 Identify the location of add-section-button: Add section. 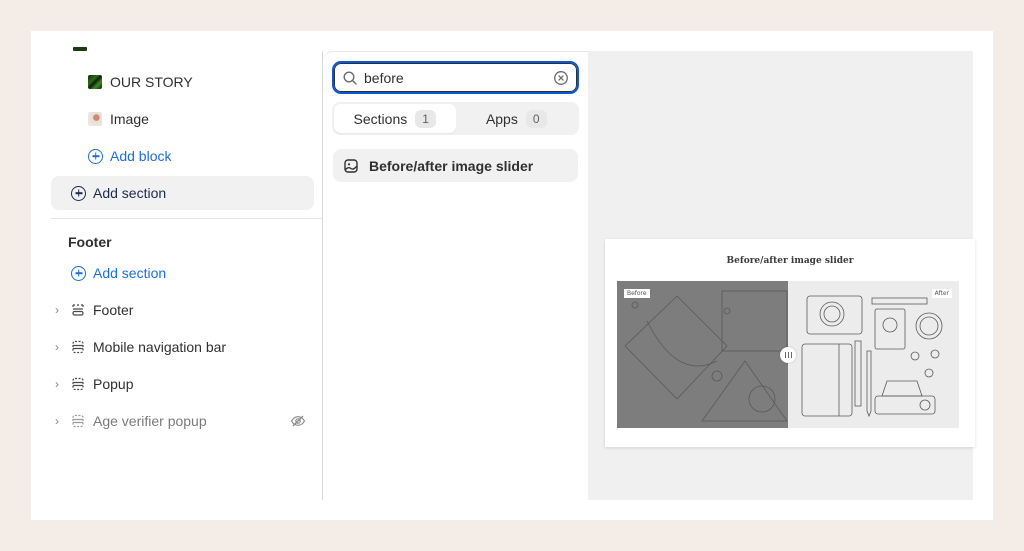
(182, 193).